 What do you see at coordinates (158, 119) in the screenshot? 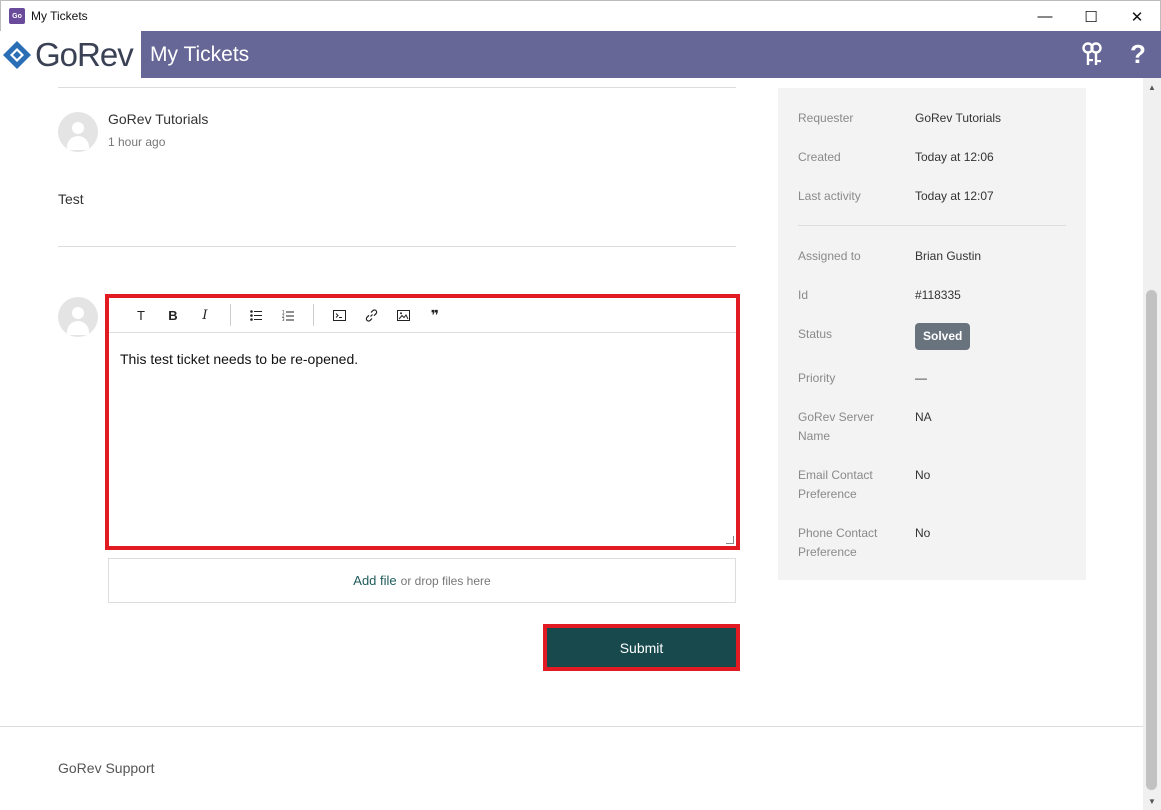
I see `comment-author: GoRev Tutorials` at bounding box center [158, 119].